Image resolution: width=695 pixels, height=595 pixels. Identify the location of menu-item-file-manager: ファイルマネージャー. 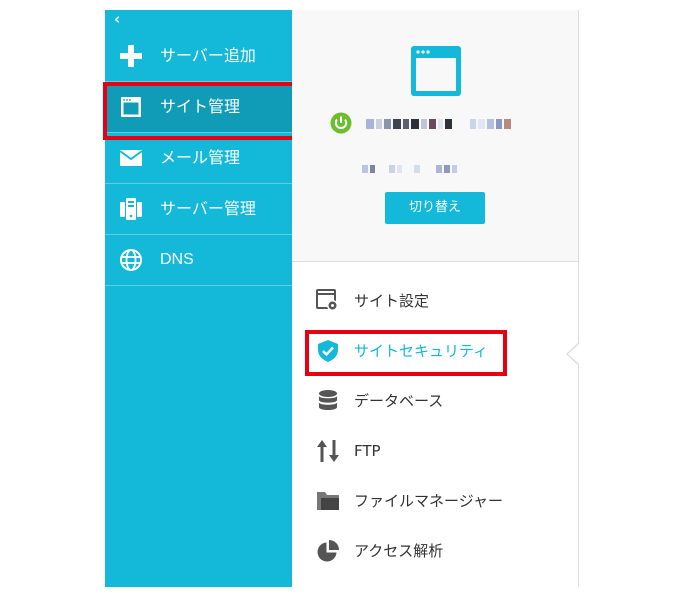
(436, 501).